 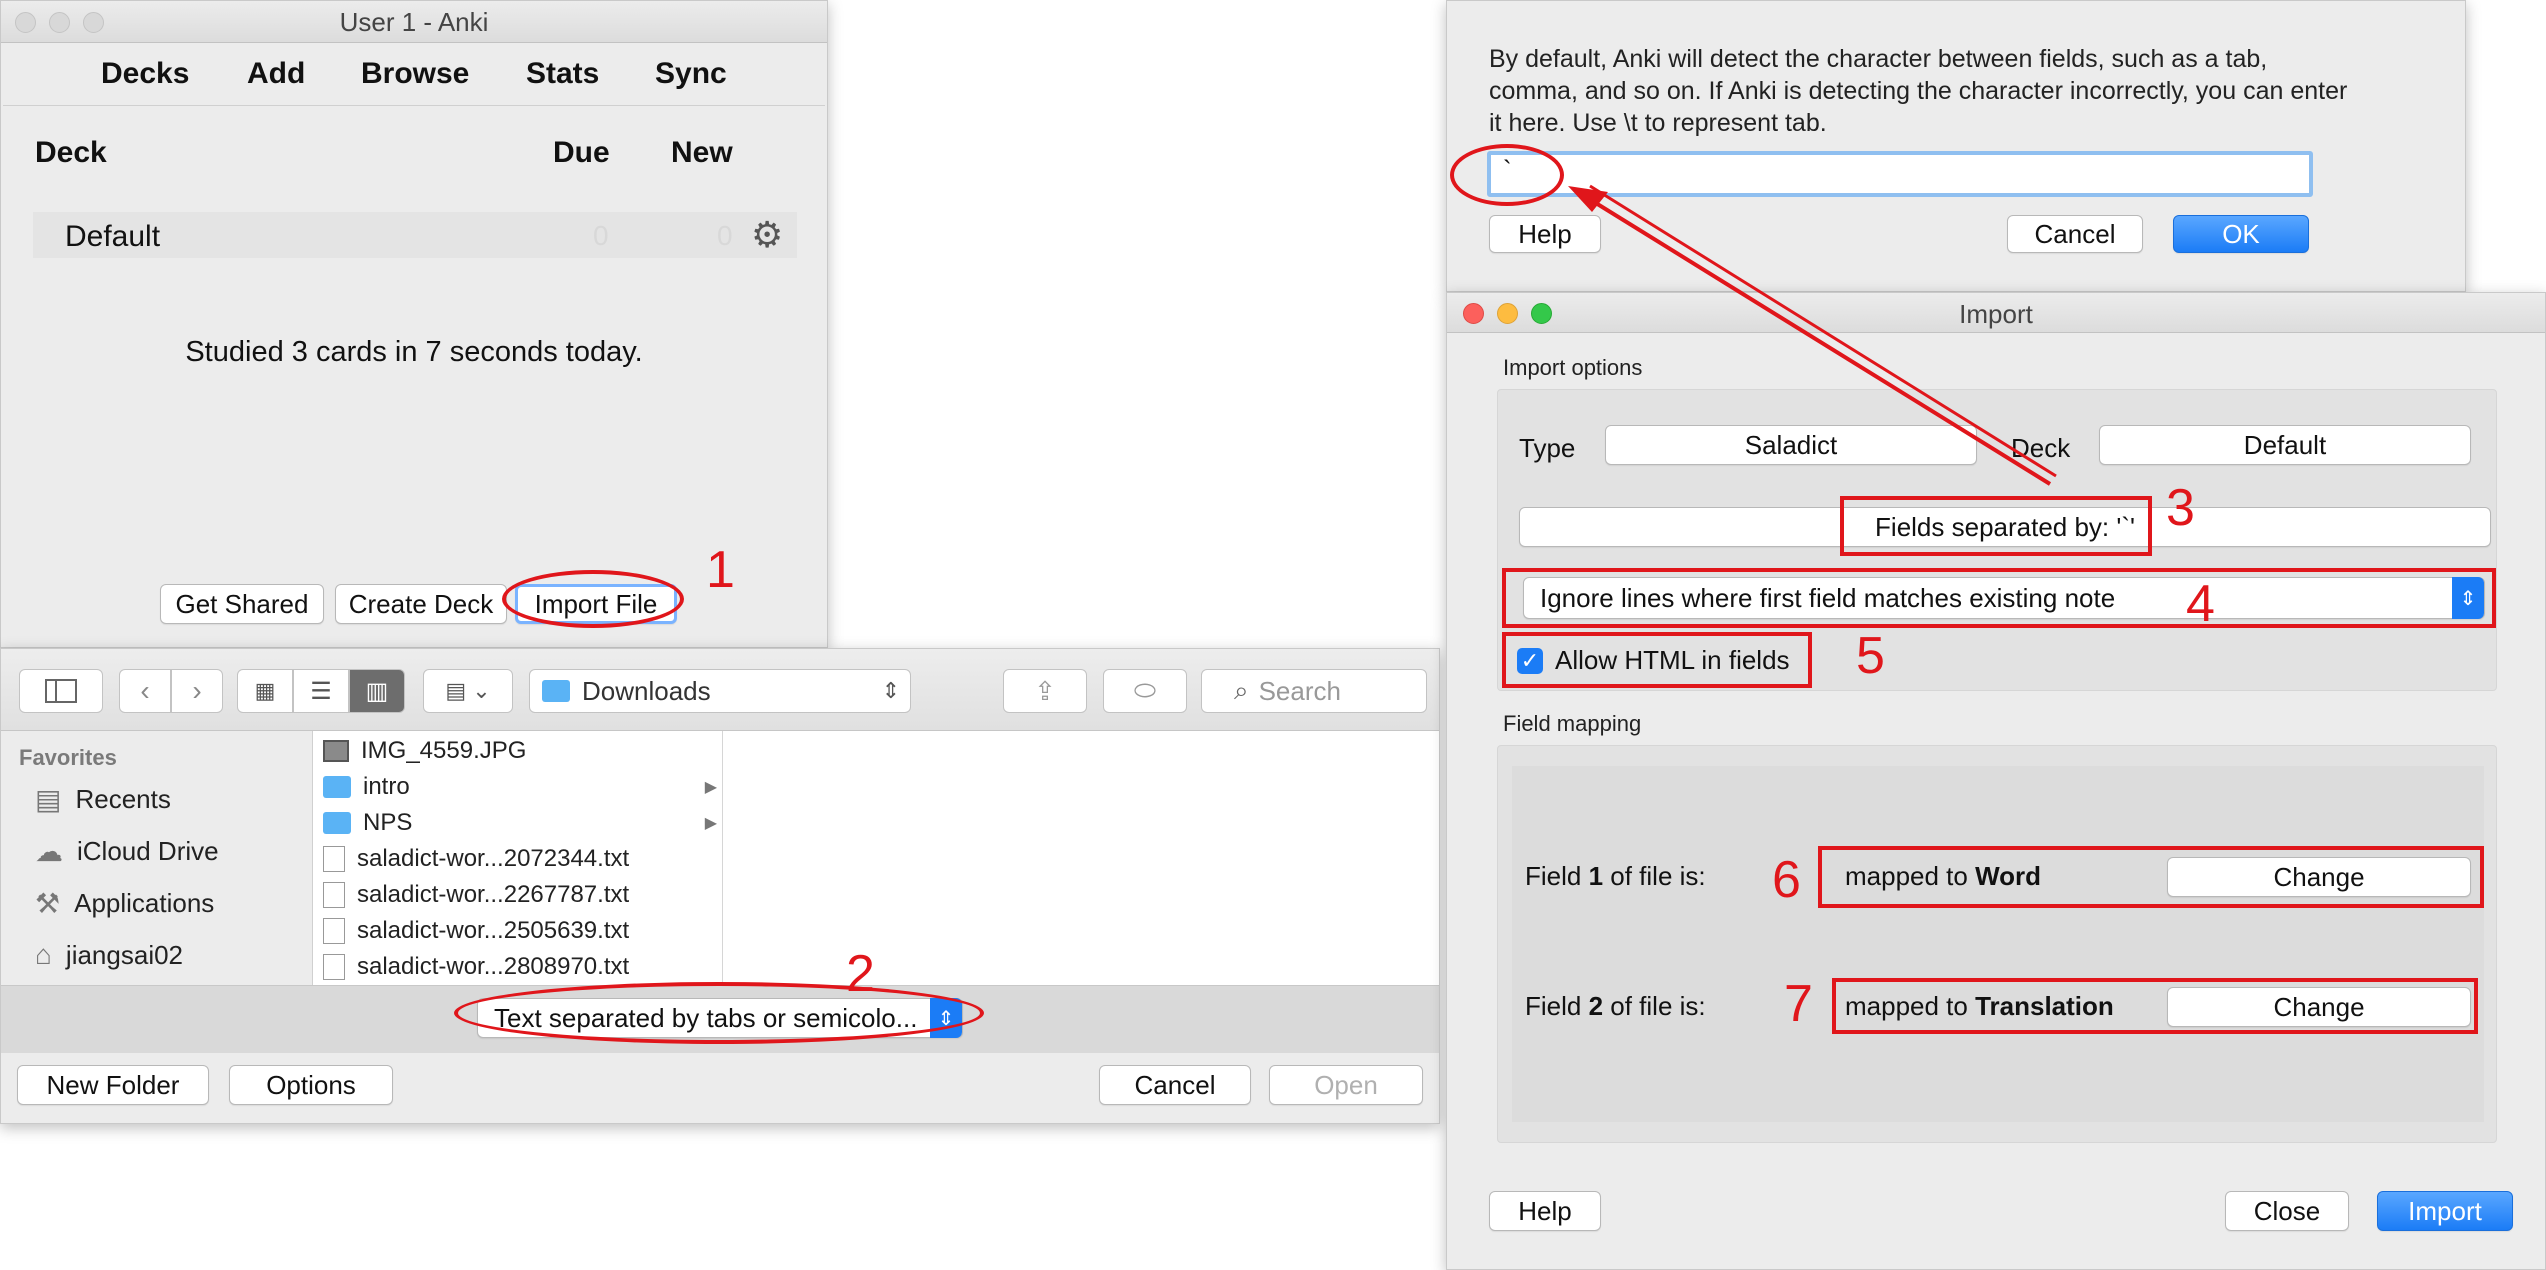 I want to click on annotation-number-1: 1, so click(x=720, y=570).